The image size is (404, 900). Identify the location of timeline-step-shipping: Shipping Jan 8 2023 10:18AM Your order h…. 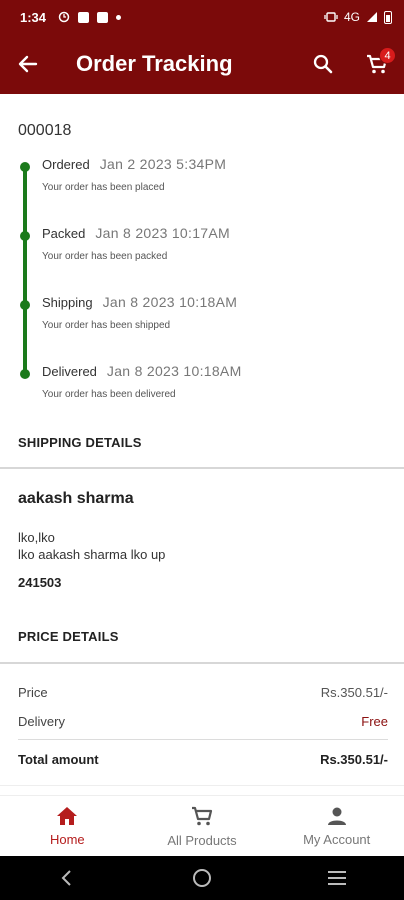
(203, 328).